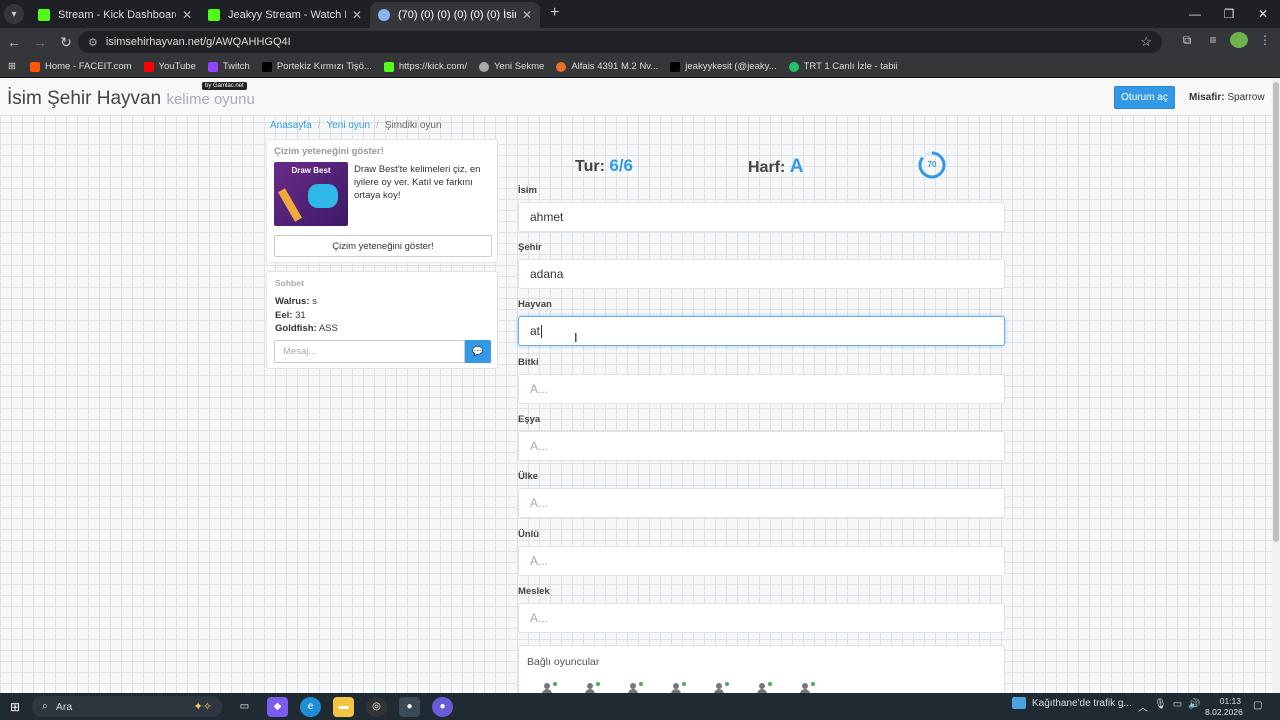  What do you see at coordinates (291, 125) in the screenshot?
I see `breadcrumb-home: Anasayfa` at bounding box center [291, 125].